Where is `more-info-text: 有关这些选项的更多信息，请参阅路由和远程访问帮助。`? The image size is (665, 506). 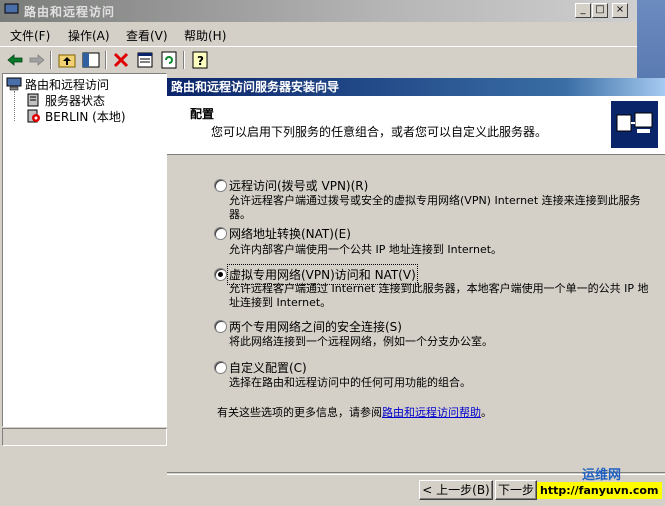 more-info-text: 有关这些选项的更多信息，请参阅路由和远程访问帮助。 is located at coordinates (354, 412).